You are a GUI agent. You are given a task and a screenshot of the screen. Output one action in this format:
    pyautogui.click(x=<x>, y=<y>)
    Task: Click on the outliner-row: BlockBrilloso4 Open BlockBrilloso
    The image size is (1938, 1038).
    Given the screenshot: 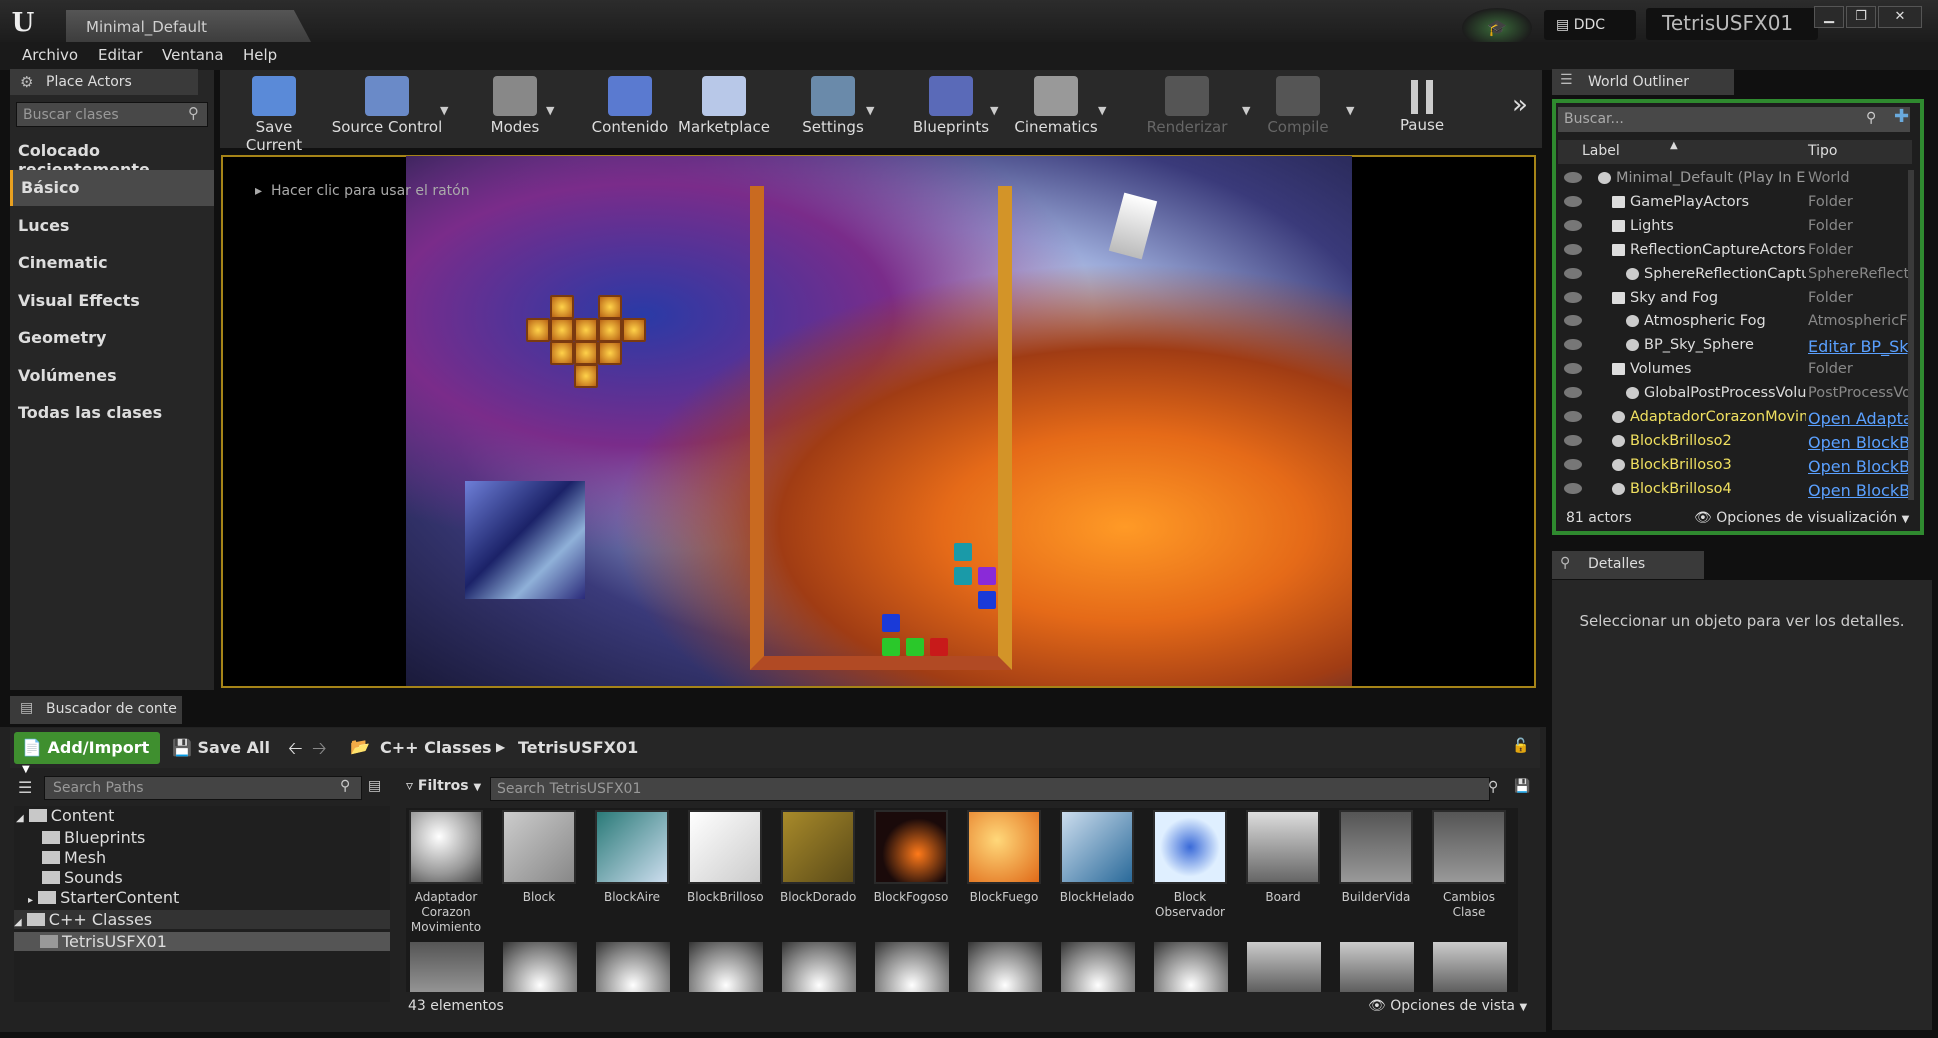 What is the action you would take?
    pyautogui.click(x=1734, y=491)
    